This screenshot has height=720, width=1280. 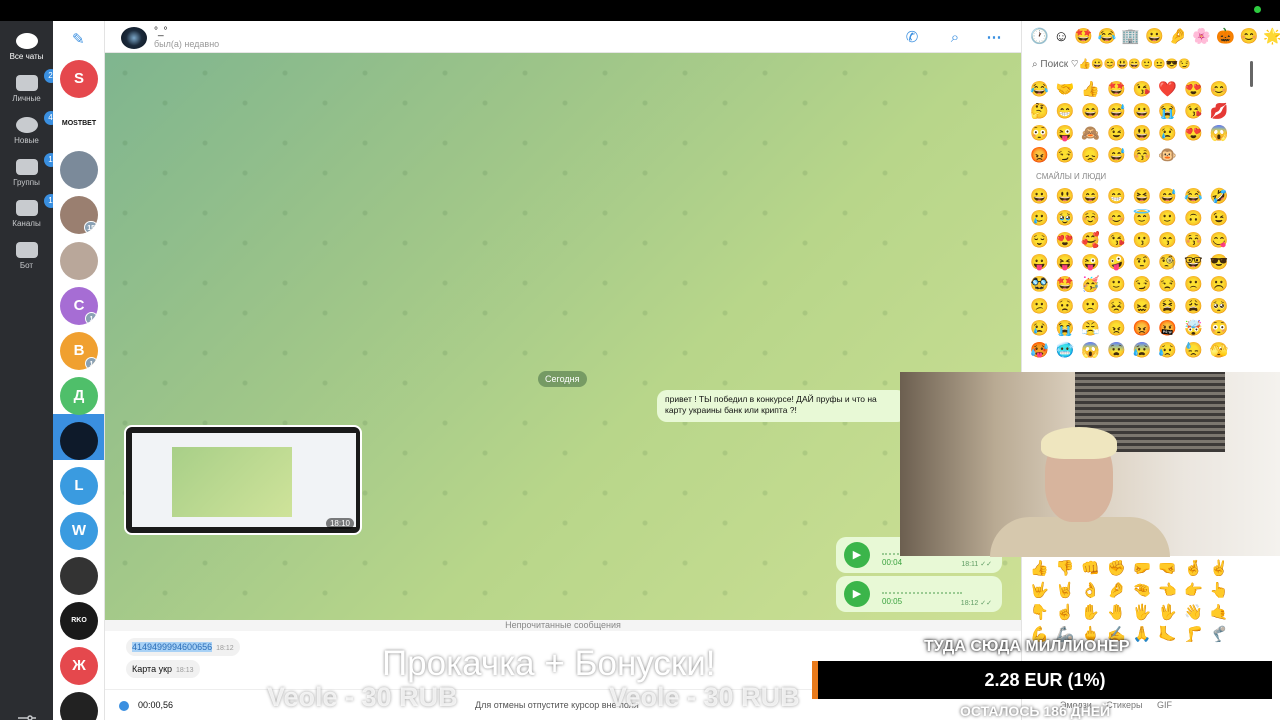 I want to click on emoji-scrollbar, so click(x=1251, y=74).